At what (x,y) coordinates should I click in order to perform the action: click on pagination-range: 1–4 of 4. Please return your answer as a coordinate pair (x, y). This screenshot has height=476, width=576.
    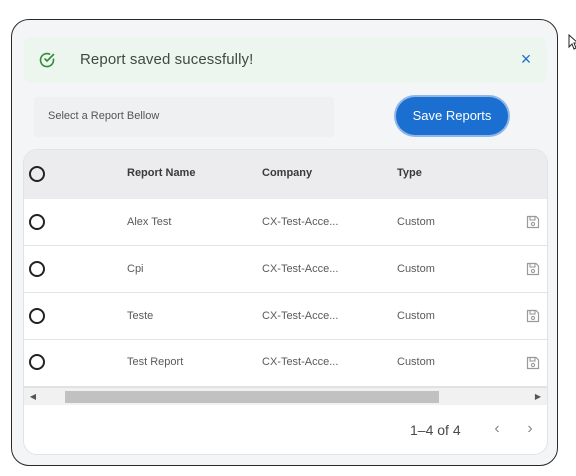
    Looking at the image, I should click on (435, 430).